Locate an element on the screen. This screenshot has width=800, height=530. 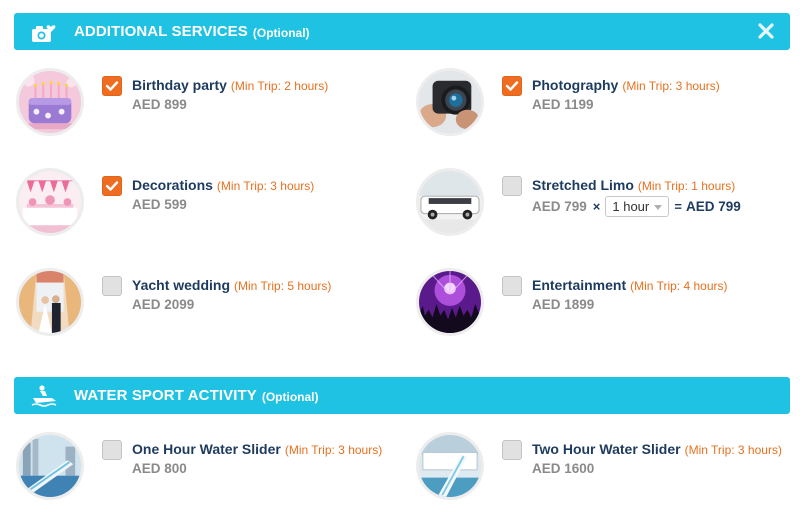
photography-checkbox is located at coordinates (512, 86).